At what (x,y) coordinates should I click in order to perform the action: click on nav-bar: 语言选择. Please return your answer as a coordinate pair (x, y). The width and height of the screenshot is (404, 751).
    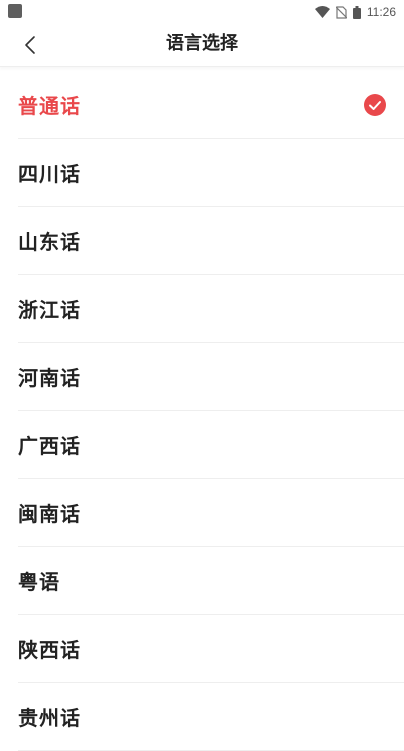
    Looking at the image, I should click on (202, 45).